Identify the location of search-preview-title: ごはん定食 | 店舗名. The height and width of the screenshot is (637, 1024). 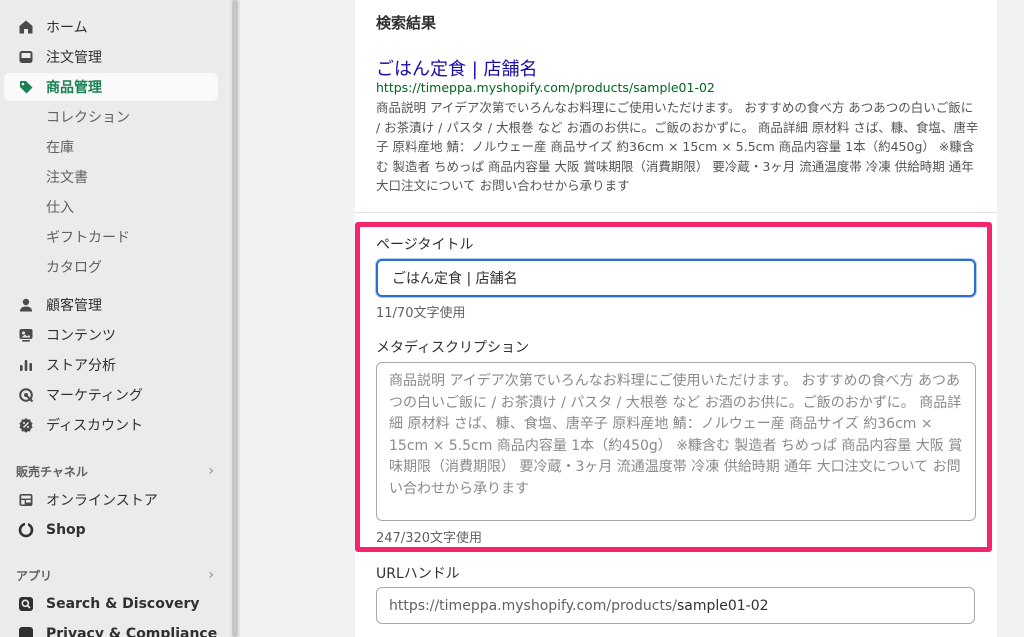
(457, 69).